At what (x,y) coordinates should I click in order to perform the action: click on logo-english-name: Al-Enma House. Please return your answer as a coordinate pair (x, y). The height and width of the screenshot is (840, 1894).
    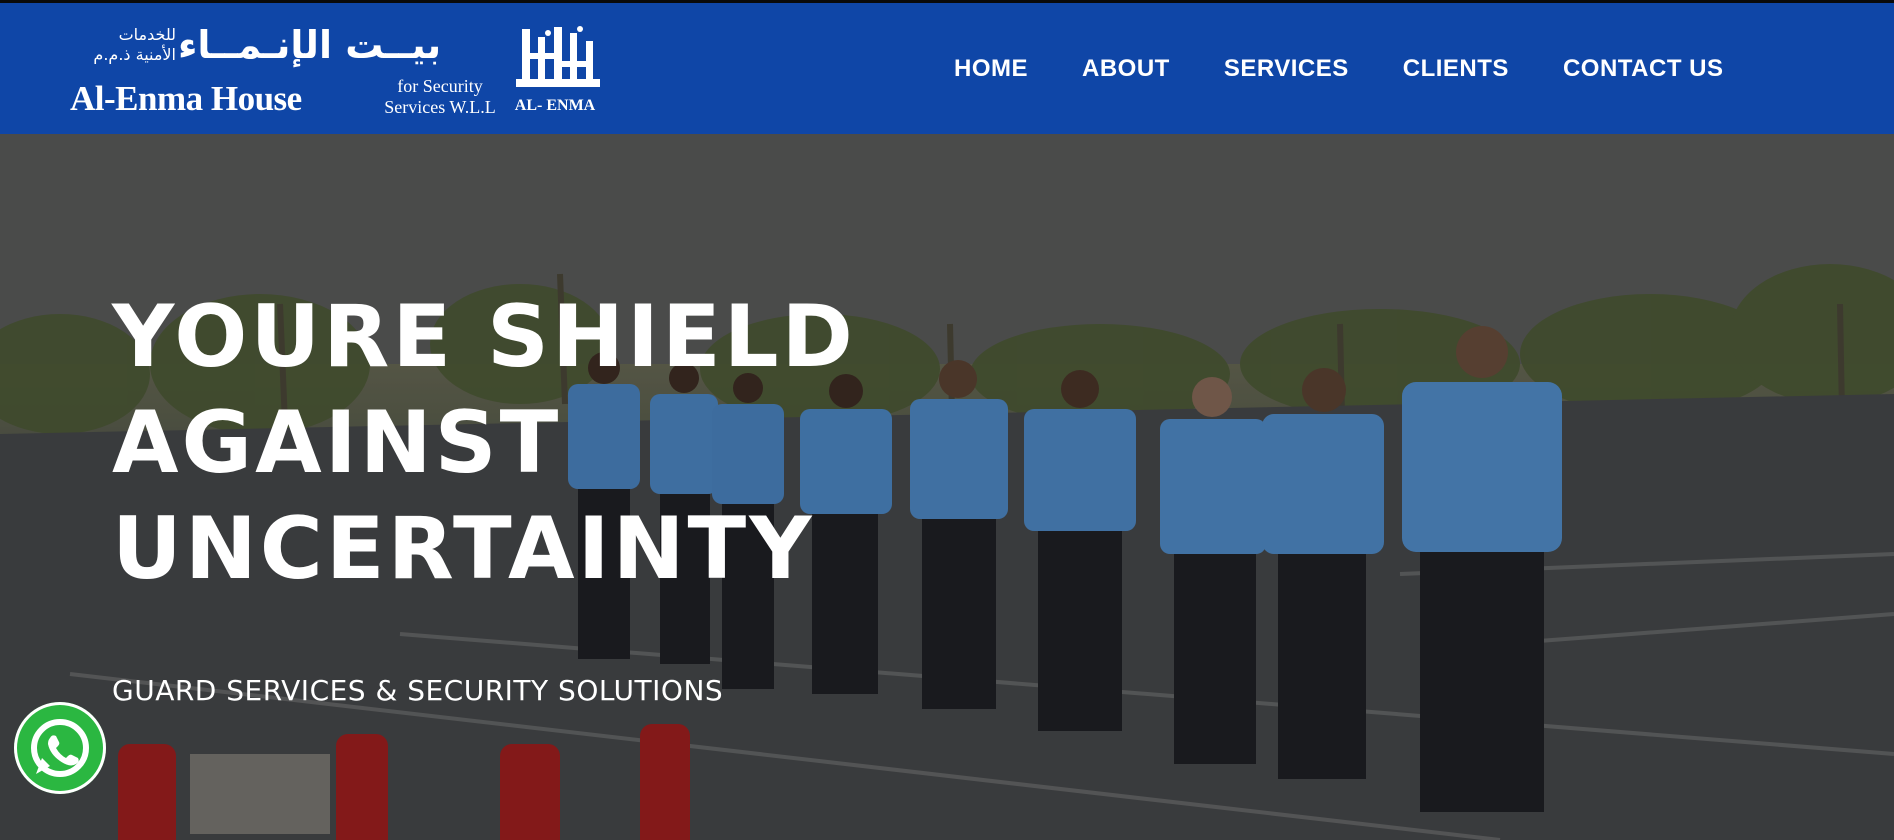
    Looking at the image, I should click on (186, 98).